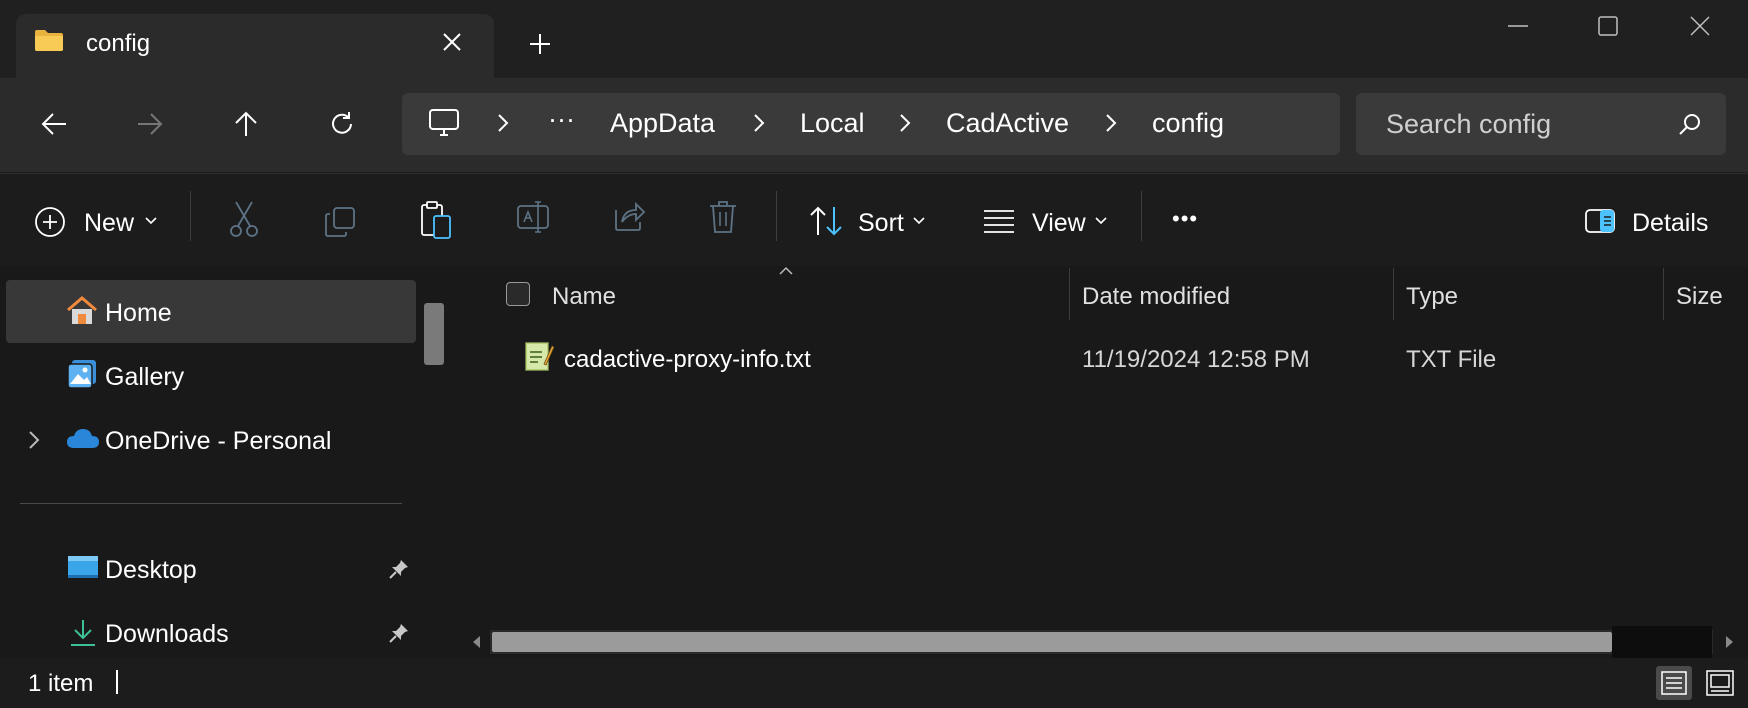 Image resolution: width=1748 pixels, height=708 pixels. Describe the element at coordinates (211, 503) in the screenshot. I see `sidebar-divider` at that location.